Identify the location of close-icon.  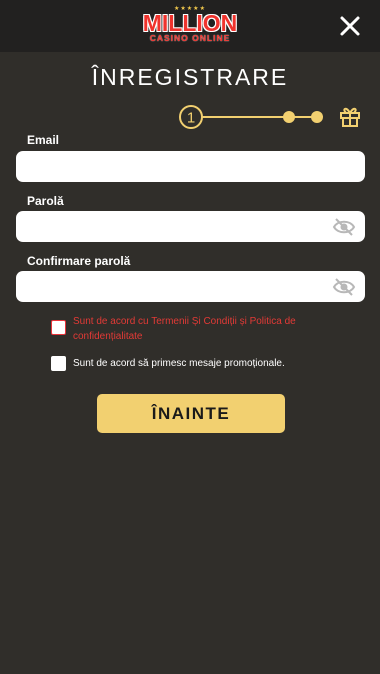
(350, 26).